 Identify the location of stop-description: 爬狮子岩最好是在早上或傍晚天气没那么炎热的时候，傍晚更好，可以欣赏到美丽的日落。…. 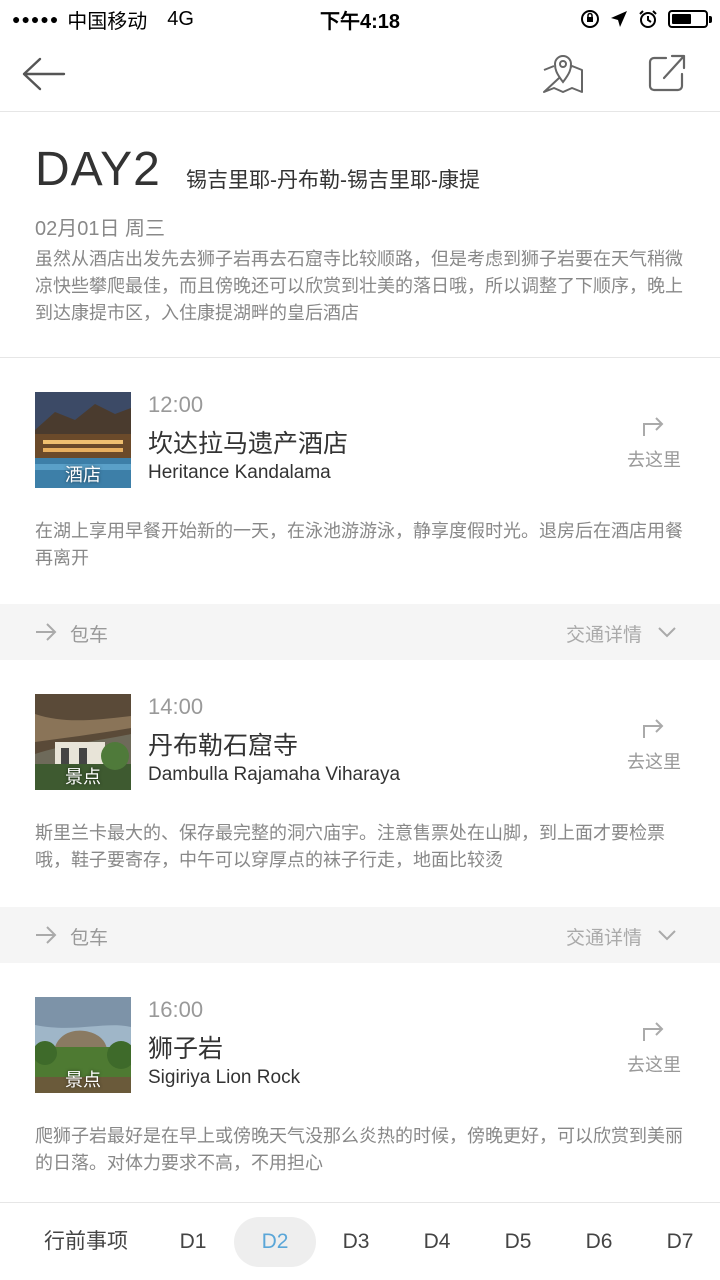
(359, 1149).